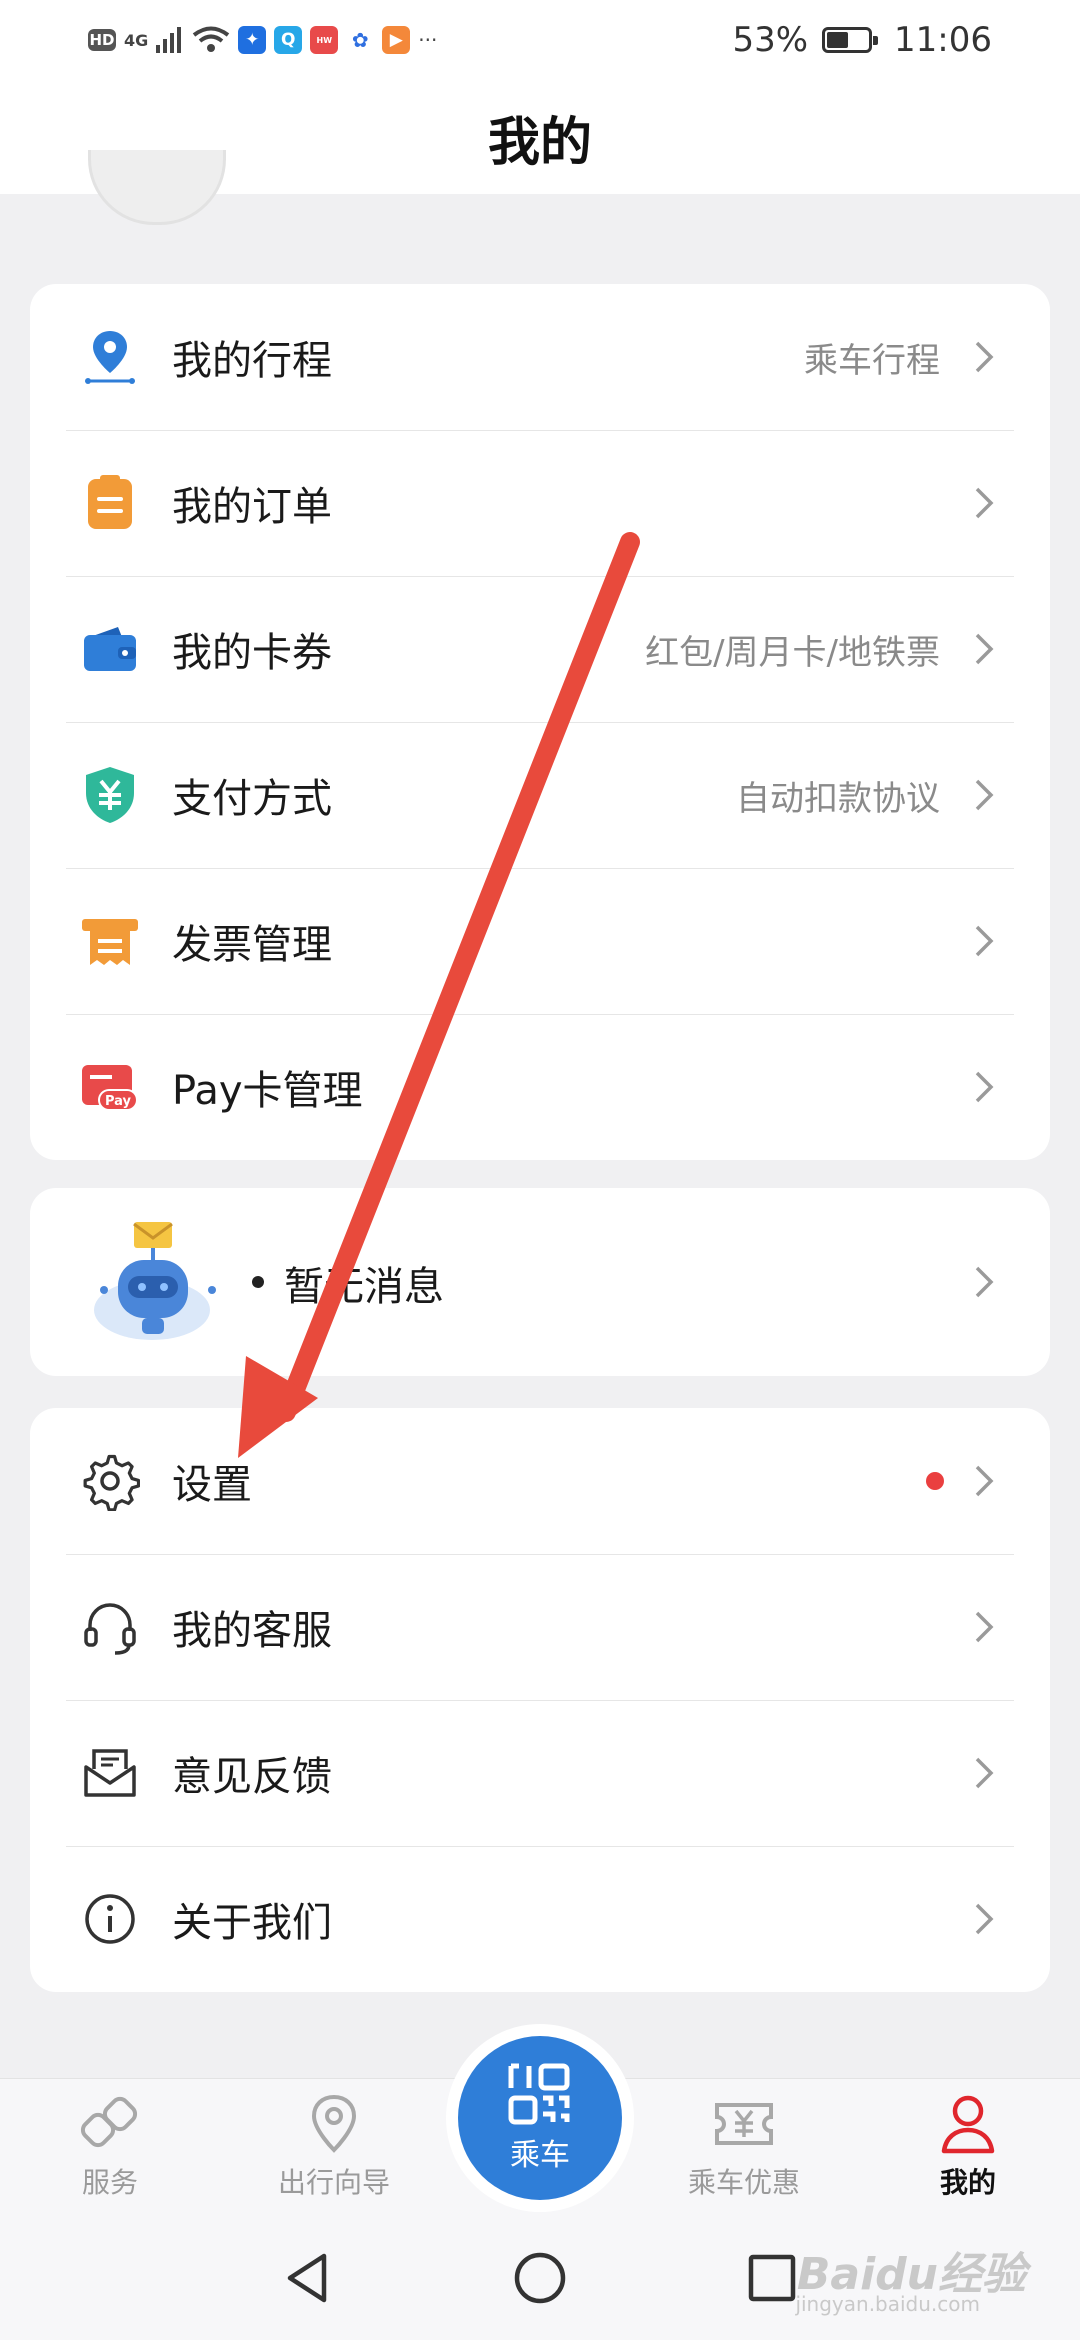  What do you see at coordinates (540, 357) in the screenshot?
I see `menu-item-trips: 我的行程 乘车行程` at bounding box center [540, 357].